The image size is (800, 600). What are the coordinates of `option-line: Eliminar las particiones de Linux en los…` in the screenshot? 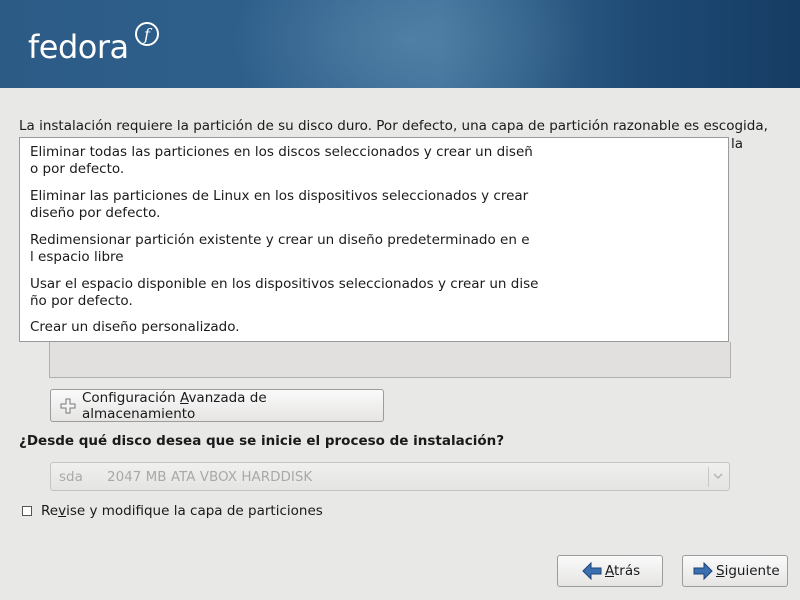 It's located at (279, 196).